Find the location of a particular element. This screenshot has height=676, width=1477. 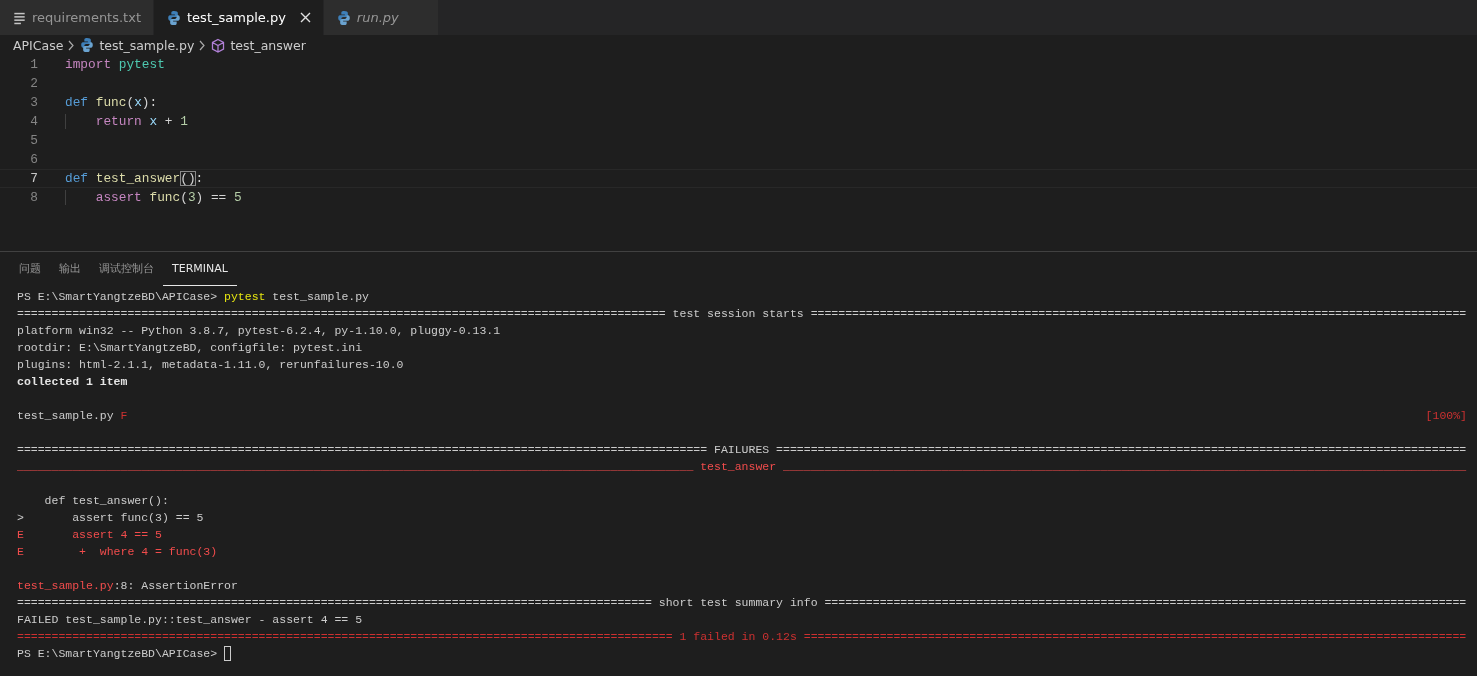

cube-icon is located at coordinates (218, 45).